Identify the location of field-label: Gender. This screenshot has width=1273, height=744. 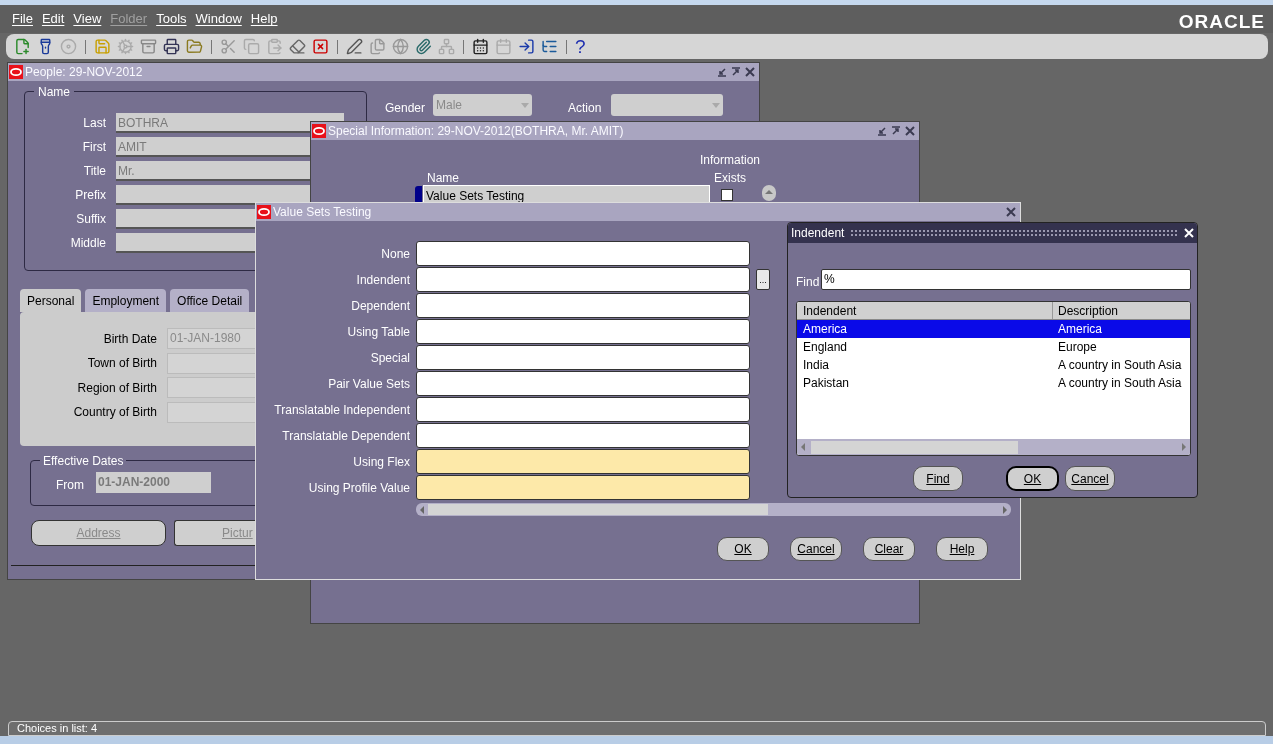
(405, 108).